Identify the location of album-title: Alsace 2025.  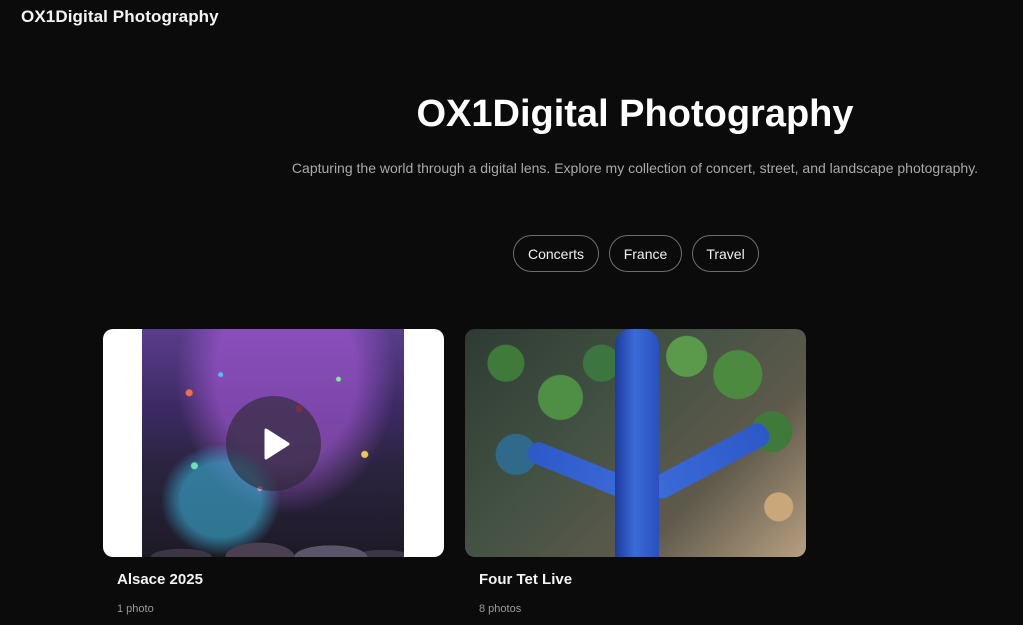
(160, 579).